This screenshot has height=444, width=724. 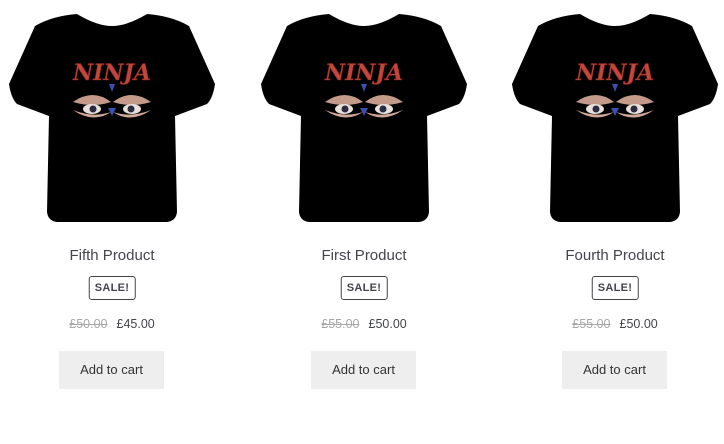 What do you see at coordinates (112, 324) in the screenshot?
I see `price: £50.00 £45.00` at bounding box center [112, 324].